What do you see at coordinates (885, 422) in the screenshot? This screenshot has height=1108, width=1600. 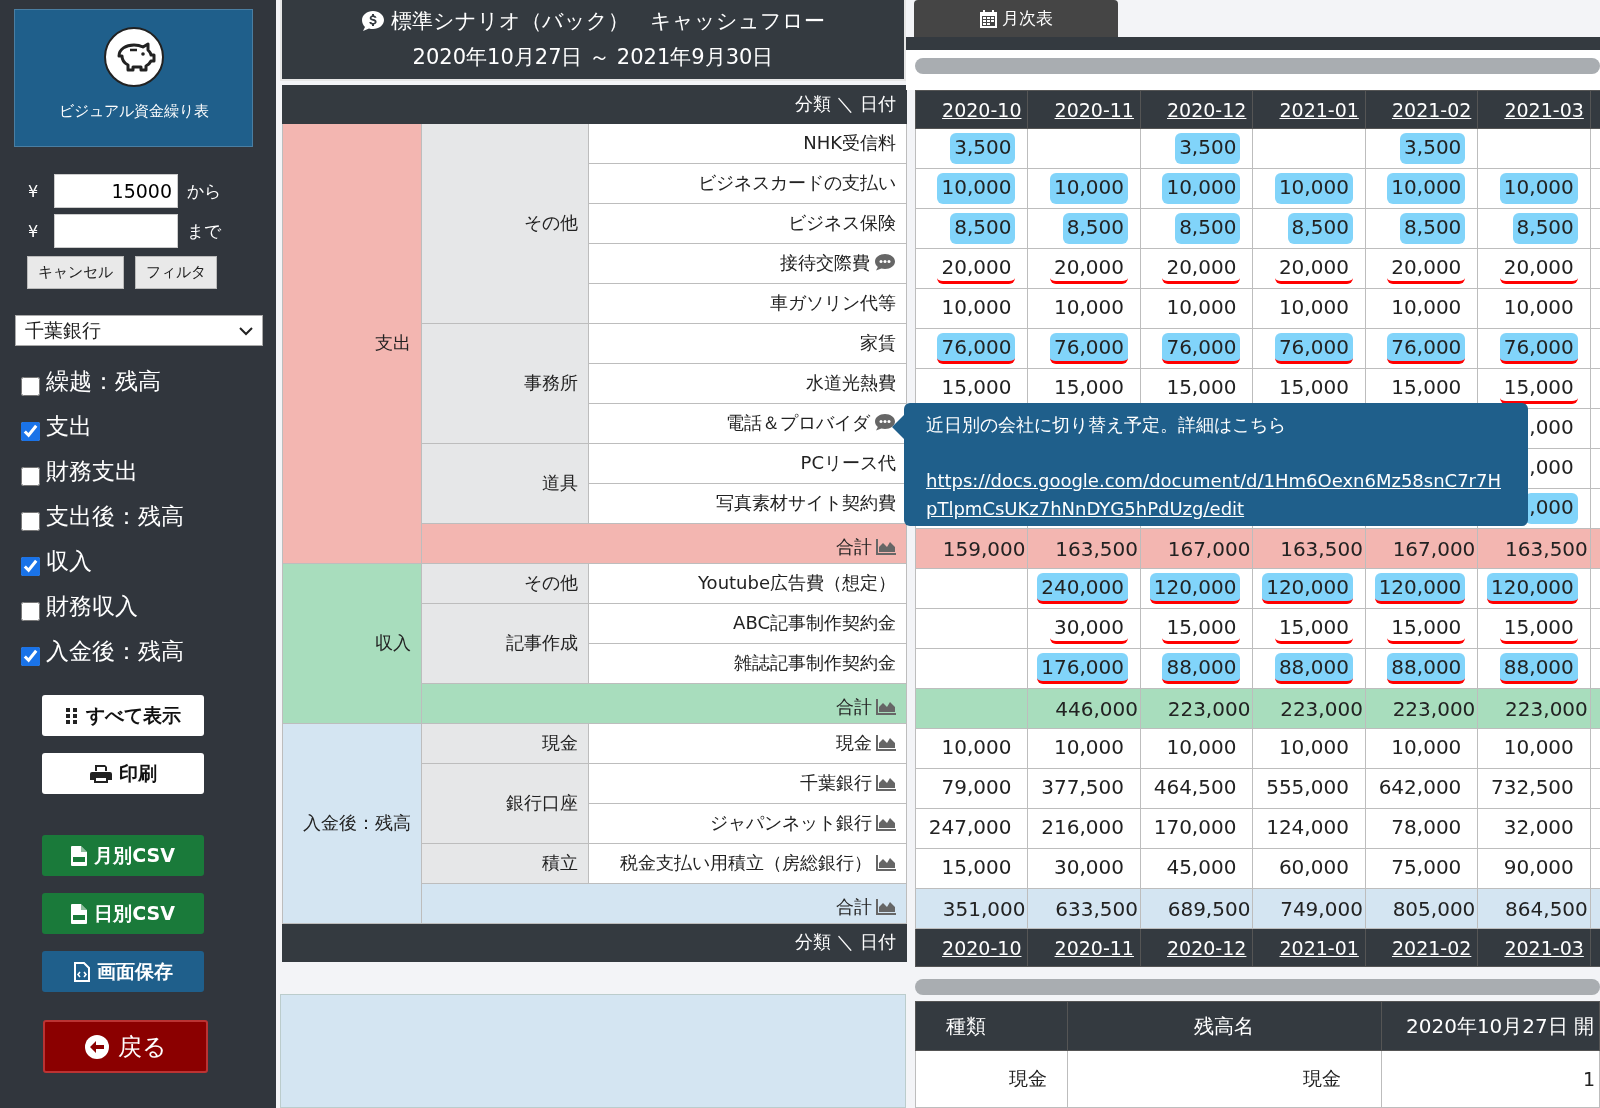 I see `comment-icon` at bounding box center [885, 422].